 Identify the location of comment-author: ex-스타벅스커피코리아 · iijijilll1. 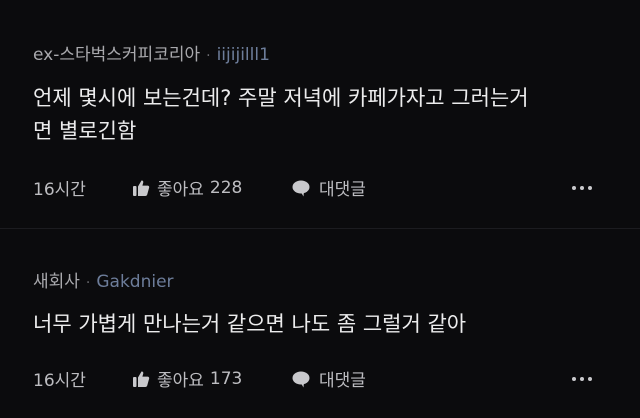
(151, 52).